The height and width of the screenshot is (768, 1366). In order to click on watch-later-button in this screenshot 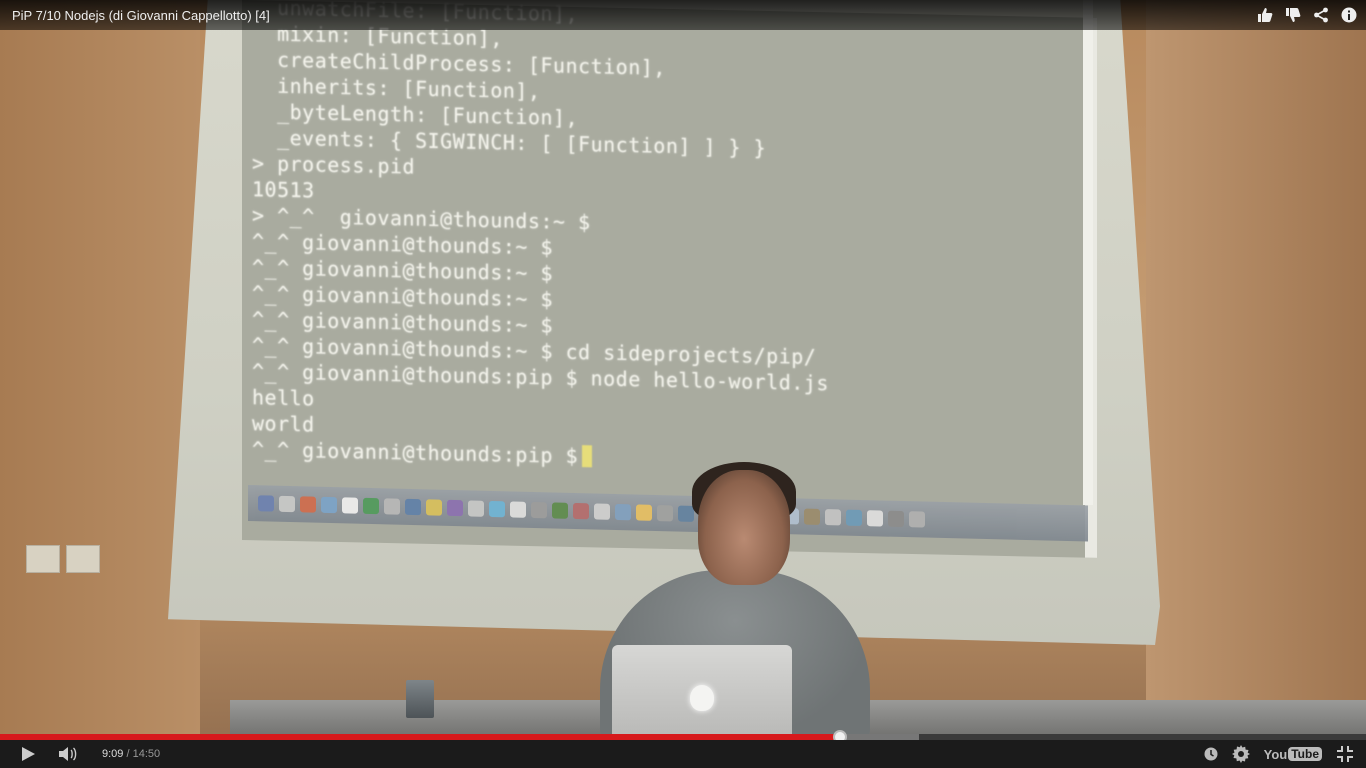, I will do `click(1211, 754)`.